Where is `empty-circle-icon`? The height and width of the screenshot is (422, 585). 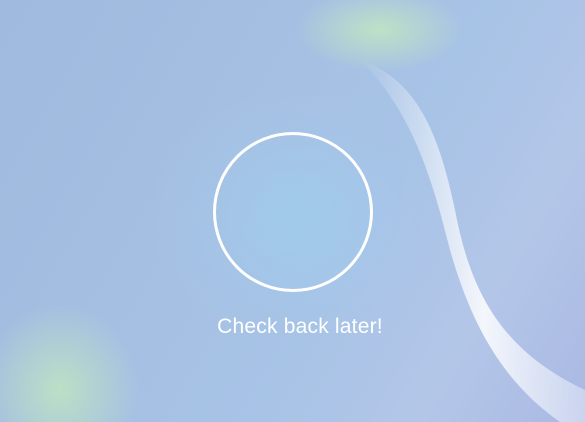 empty-circle-icon is located at coordinates (293, 212).